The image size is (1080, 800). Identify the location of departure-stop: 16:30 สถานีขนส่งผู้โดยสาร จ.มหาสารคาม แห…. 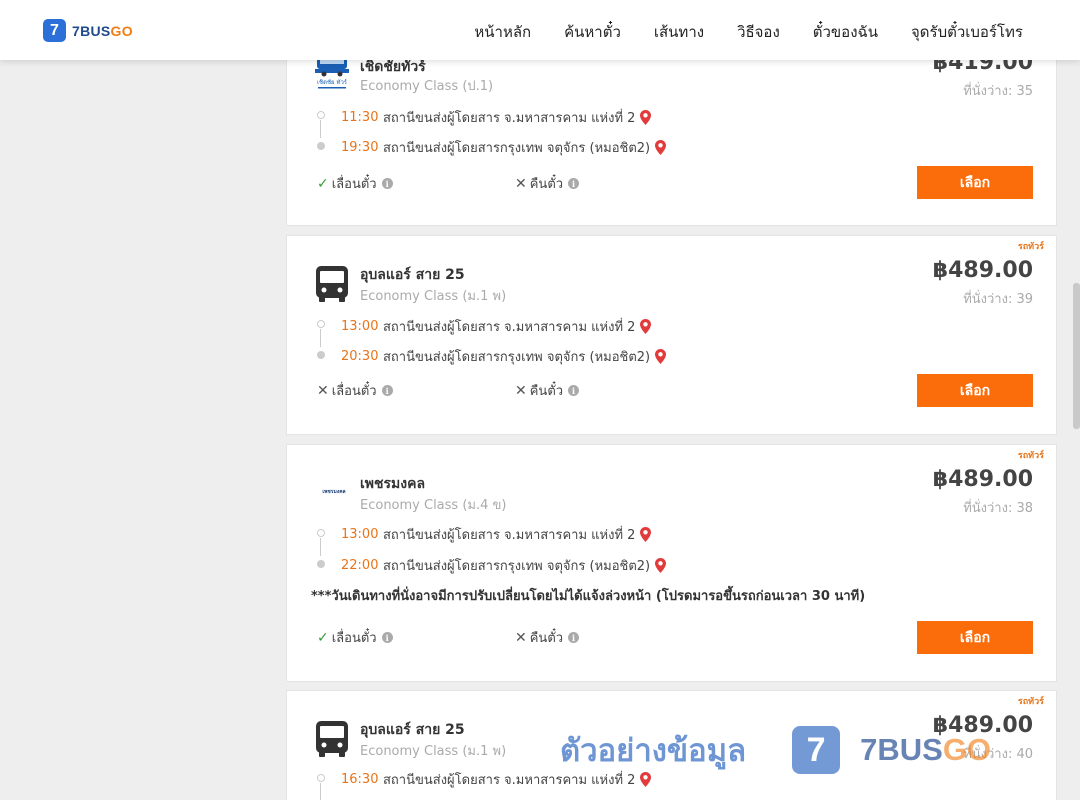
(496, 779).